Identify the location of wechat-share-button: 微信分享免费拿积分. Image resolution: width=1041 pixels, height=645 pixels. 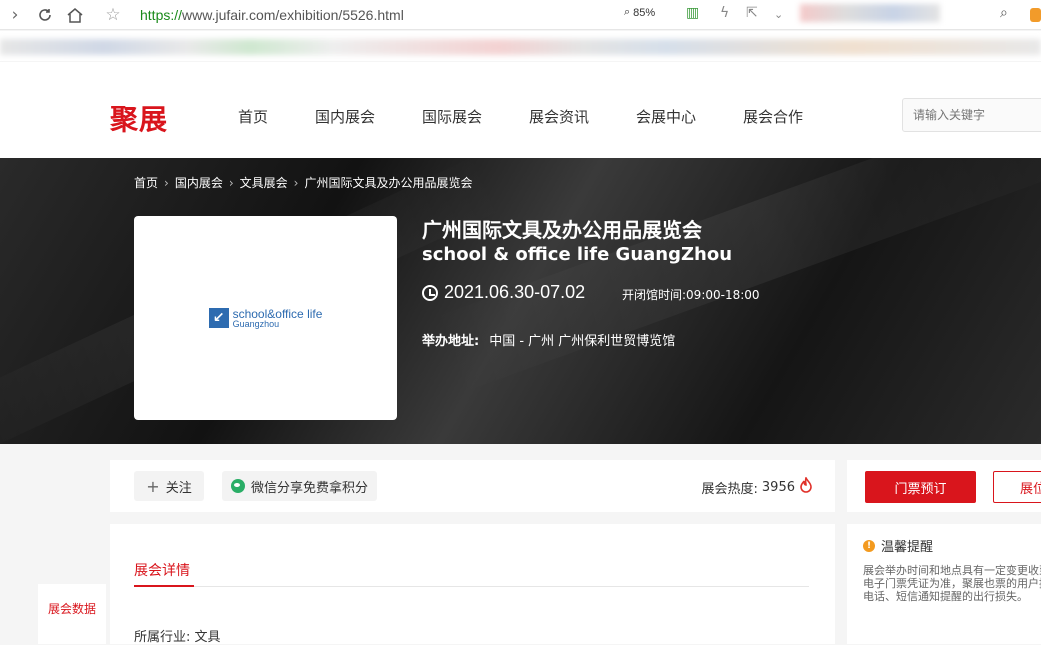
(299, 486).